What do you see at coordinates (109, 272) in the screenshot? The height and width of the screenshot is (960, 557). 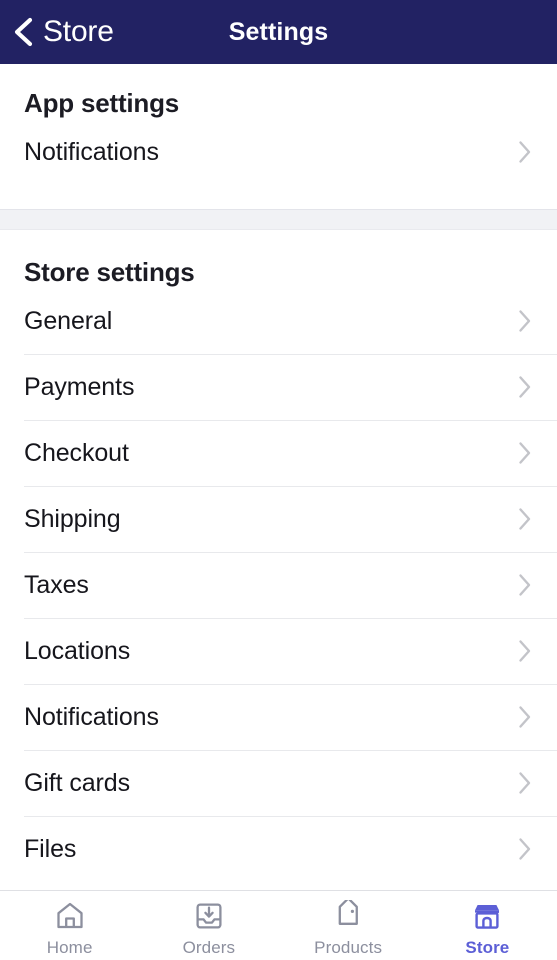 I see `section-header-store-settings: Store settings` at bounding box center [109, 272].